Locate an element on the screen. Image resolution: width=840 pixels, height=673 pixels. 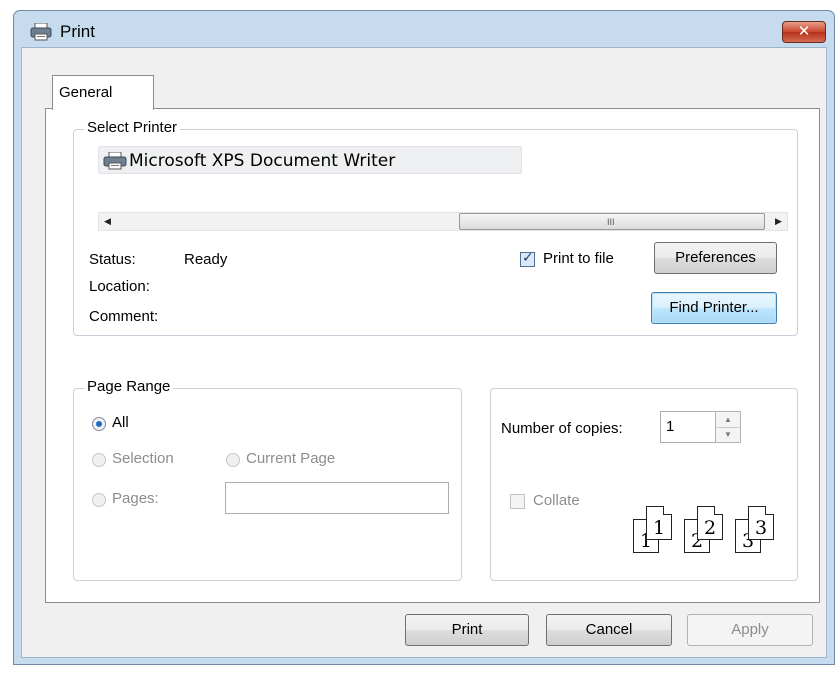
radio-all-label: All is located at coordinates (120, 422).